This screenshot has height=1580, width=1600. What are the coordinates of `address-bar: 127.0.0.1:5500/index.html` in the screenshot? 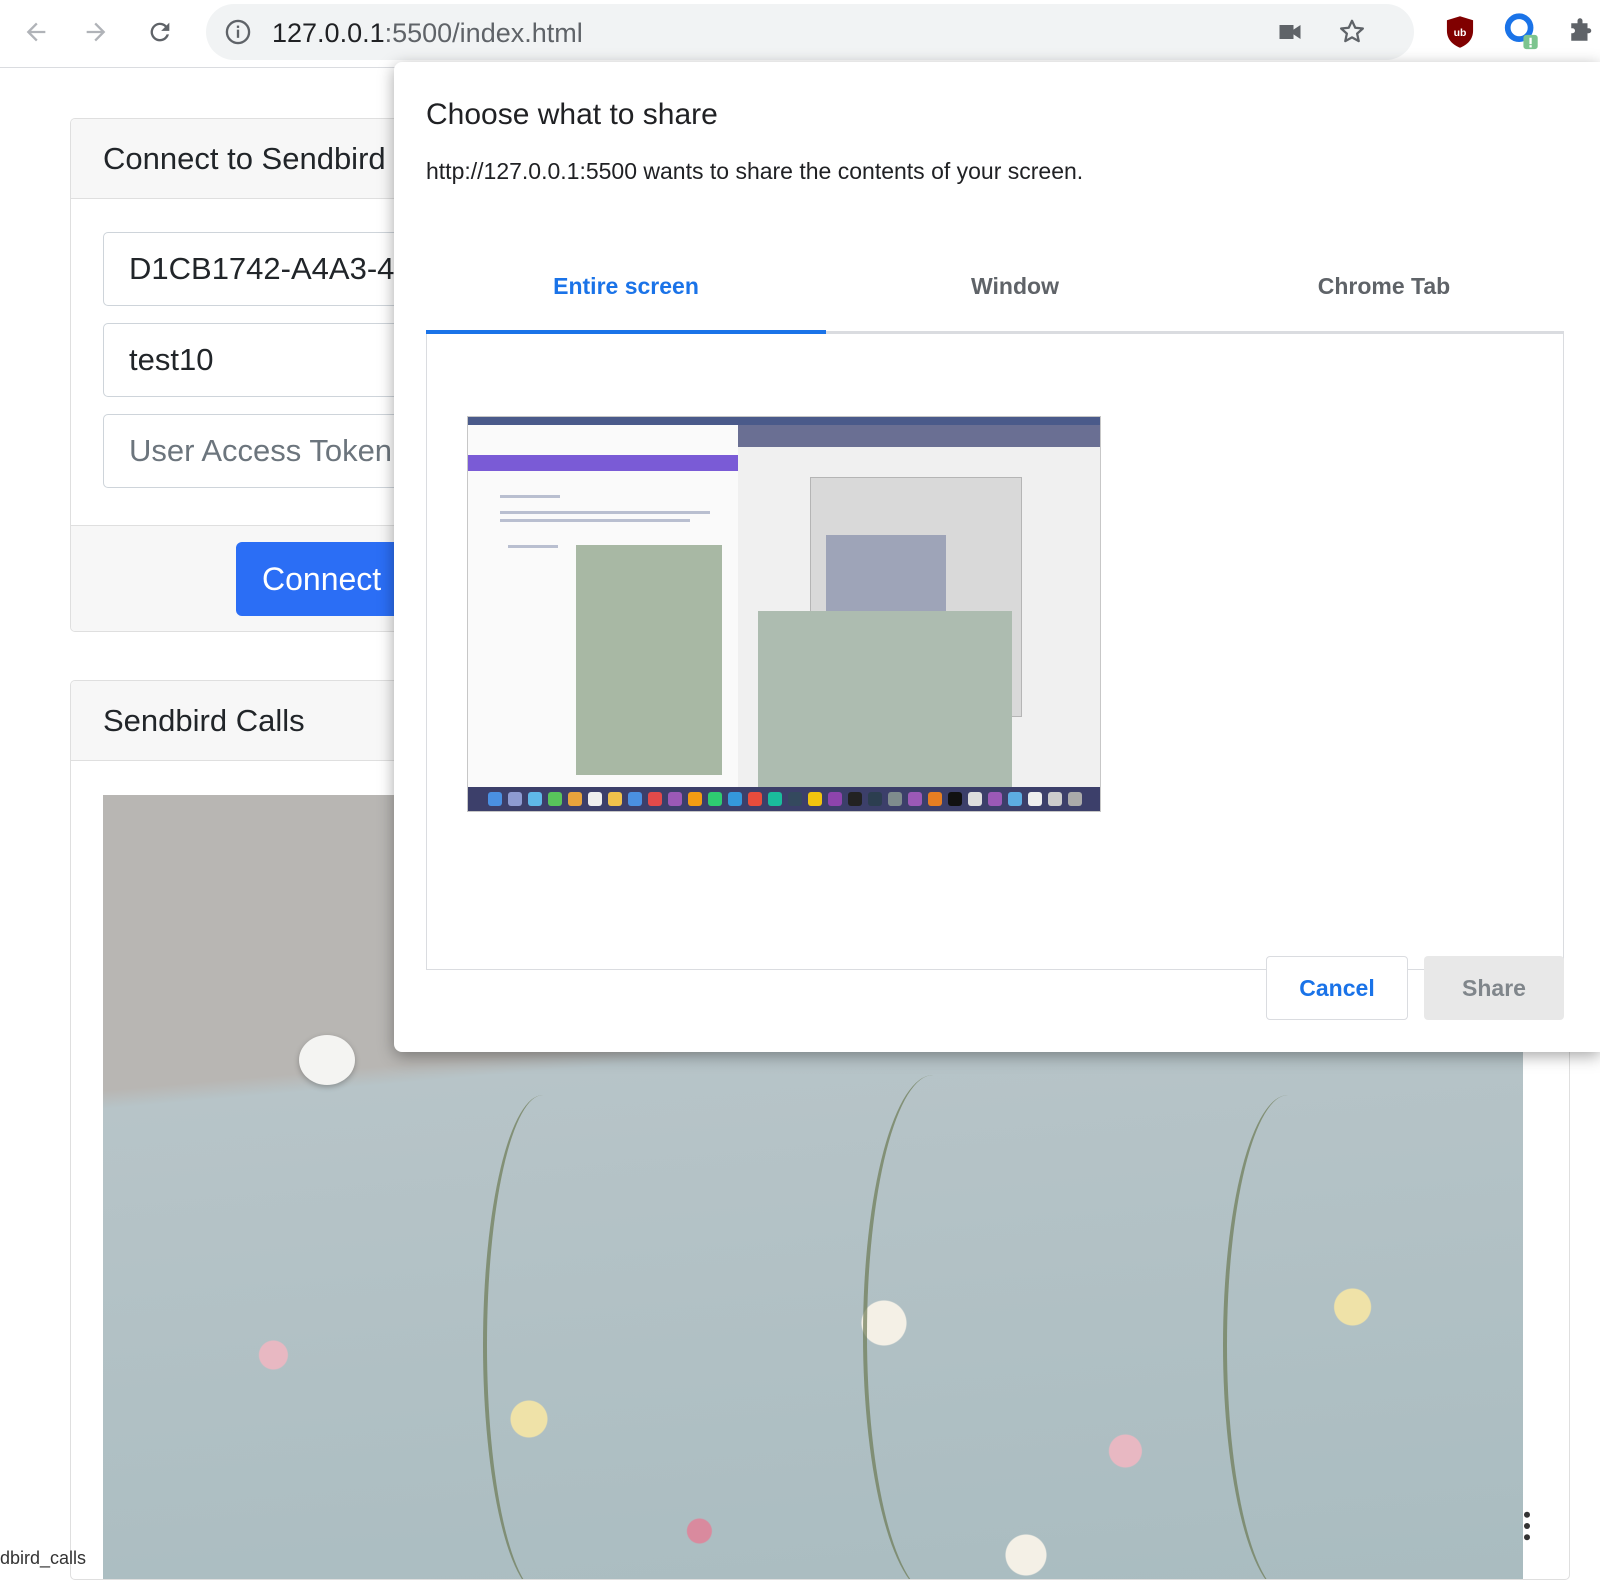 It's located at (810, 32).